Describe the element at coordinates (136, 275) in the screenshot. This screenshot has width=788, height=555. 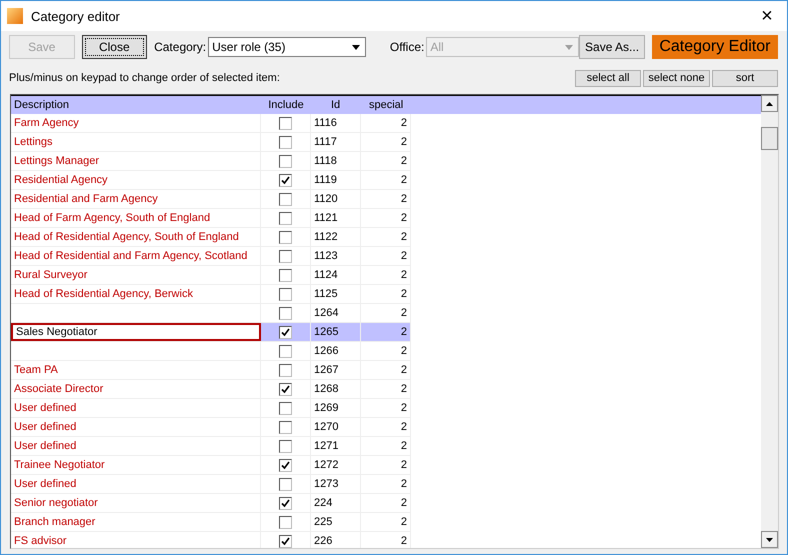
I see `description-cell: Rural Surveyor` at that location.